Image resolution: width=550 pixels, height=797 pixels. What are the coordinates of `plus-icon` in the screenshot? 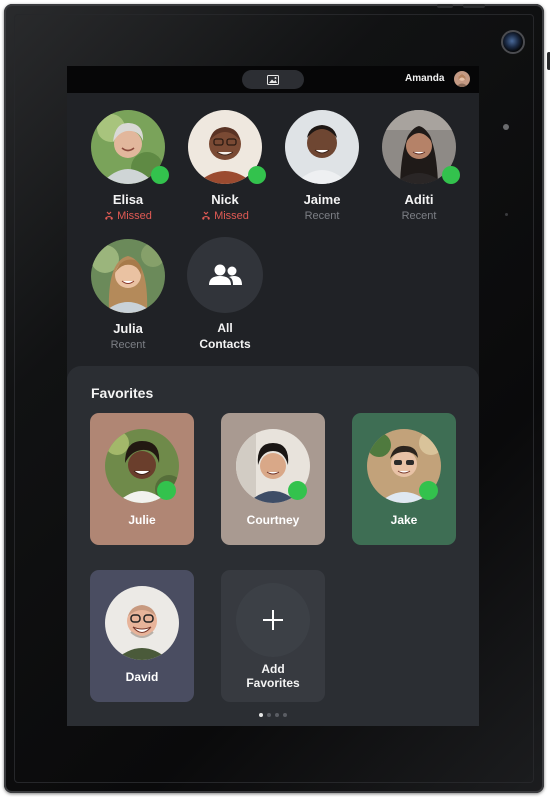 It's located at (273, 620).